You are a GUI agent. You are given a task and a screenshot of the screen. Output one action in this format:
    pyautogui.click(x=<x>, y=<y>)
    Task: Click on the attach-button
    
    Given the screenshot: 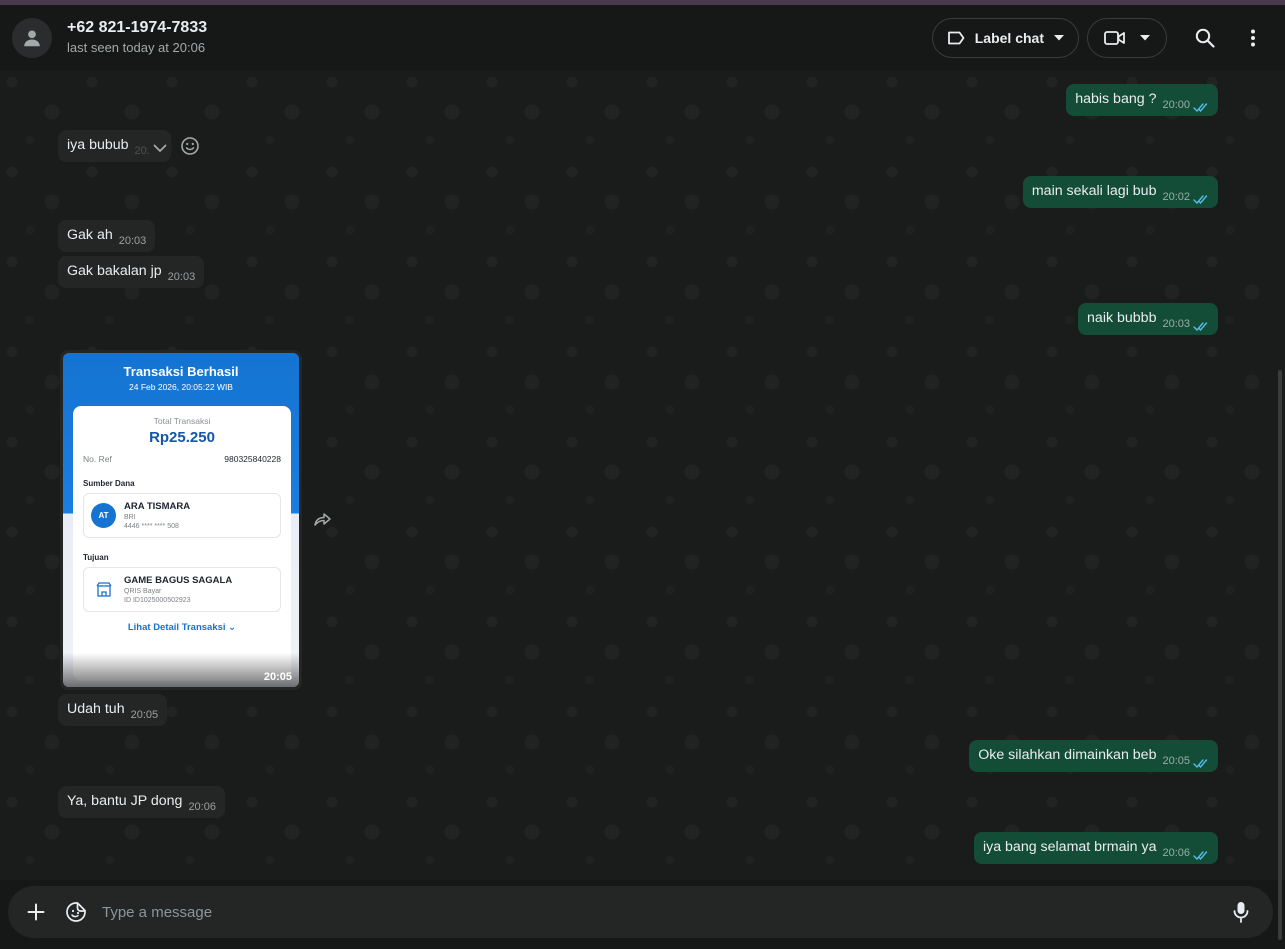 What is the action you would take?
    pyautogui.click(x=36, y=912)
    